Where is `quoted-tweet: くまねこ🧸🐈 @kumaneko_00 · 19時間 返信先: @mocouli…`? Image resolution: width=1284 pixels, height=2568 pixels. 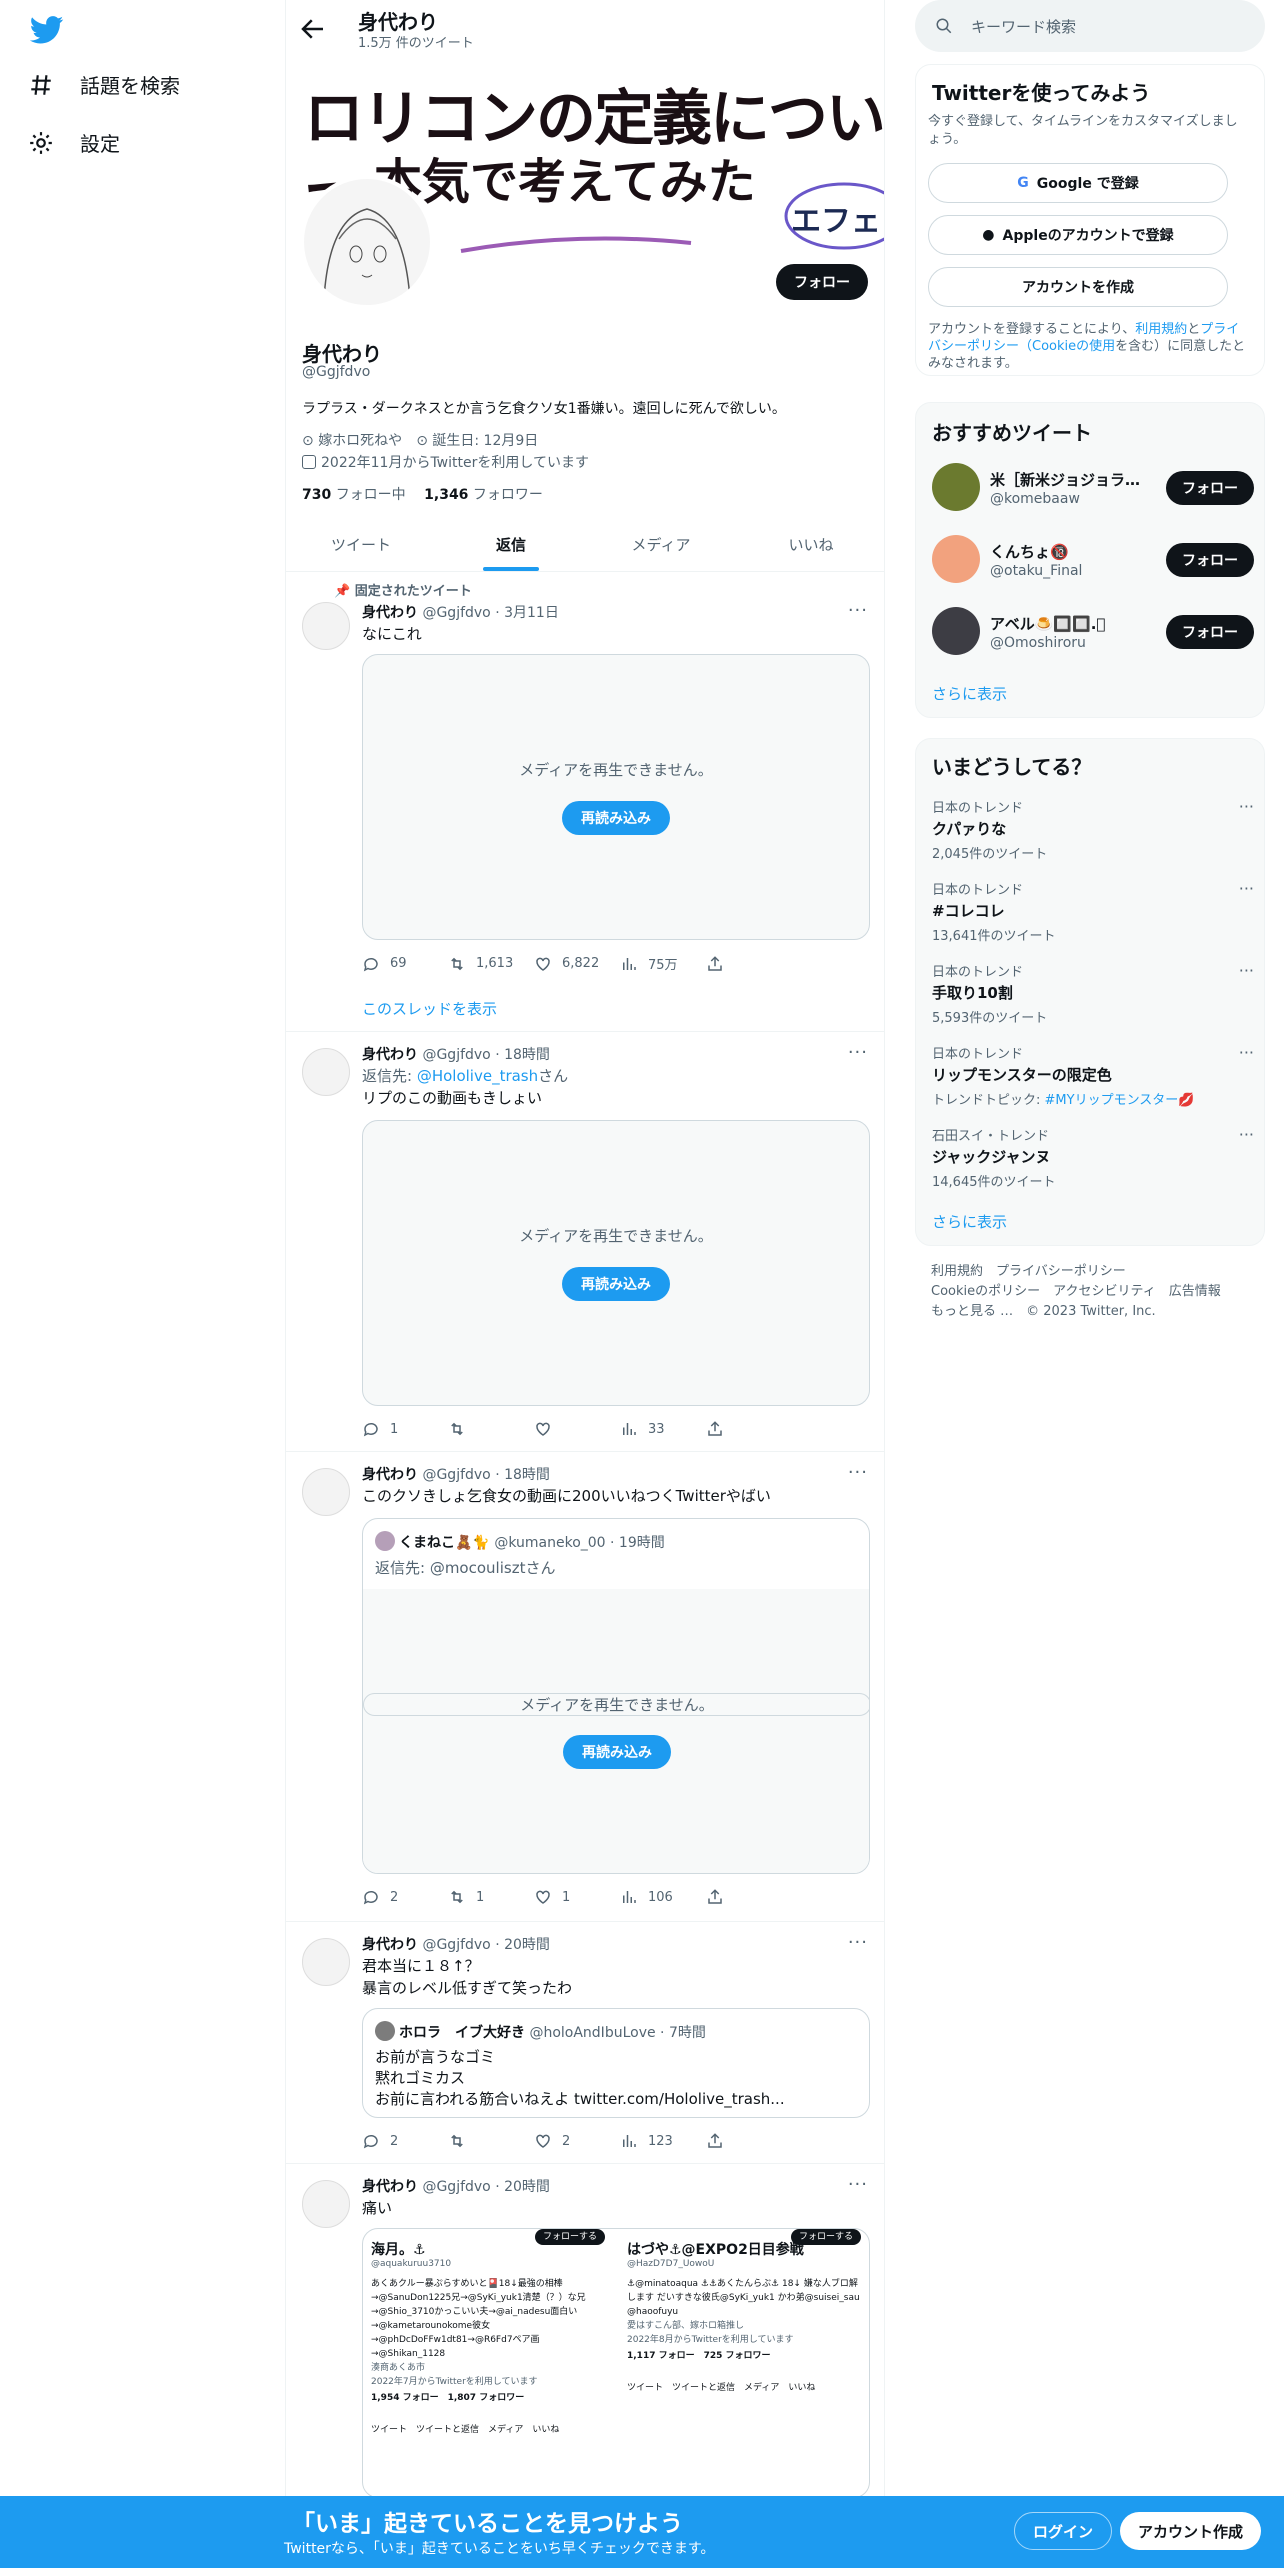 quoted-tweet: くまねこ🧸🐈 @kumaneko_00 · 19時間 返信先: @mocouli… is located at coordinates (616, 1696).